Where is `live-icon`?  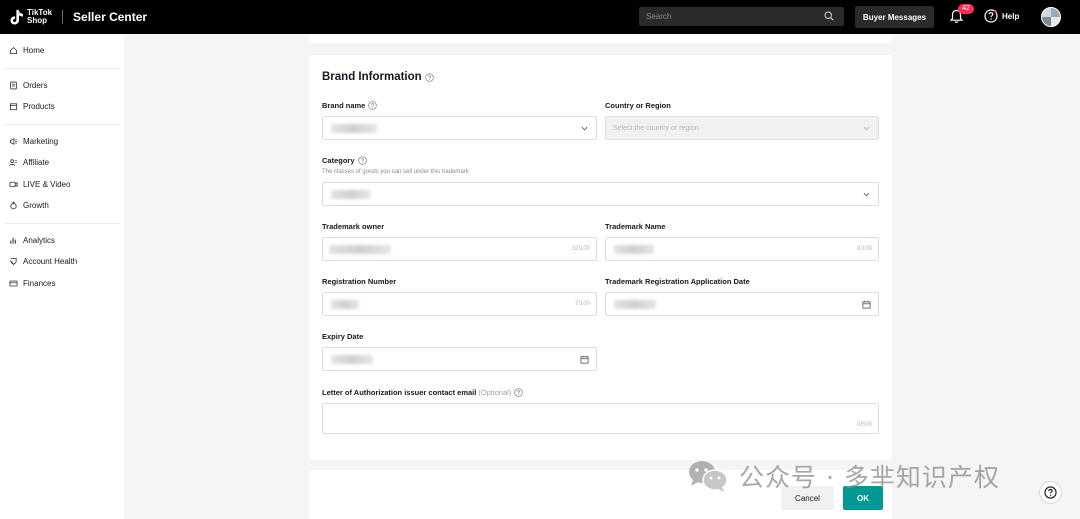
live-icon is located at coordinates (13, 184).